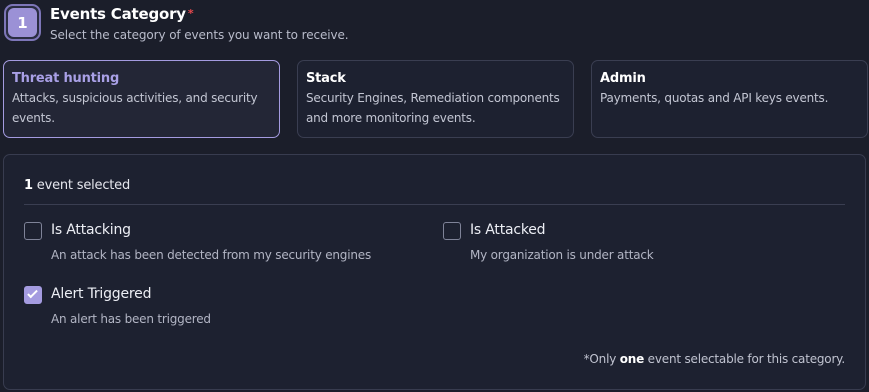 This screenshot has width=869, height=392. What do you see at coordinates (199, 14) in the screenshot?
I see `step-title: Events Category *` at bounding box center [199, 14].